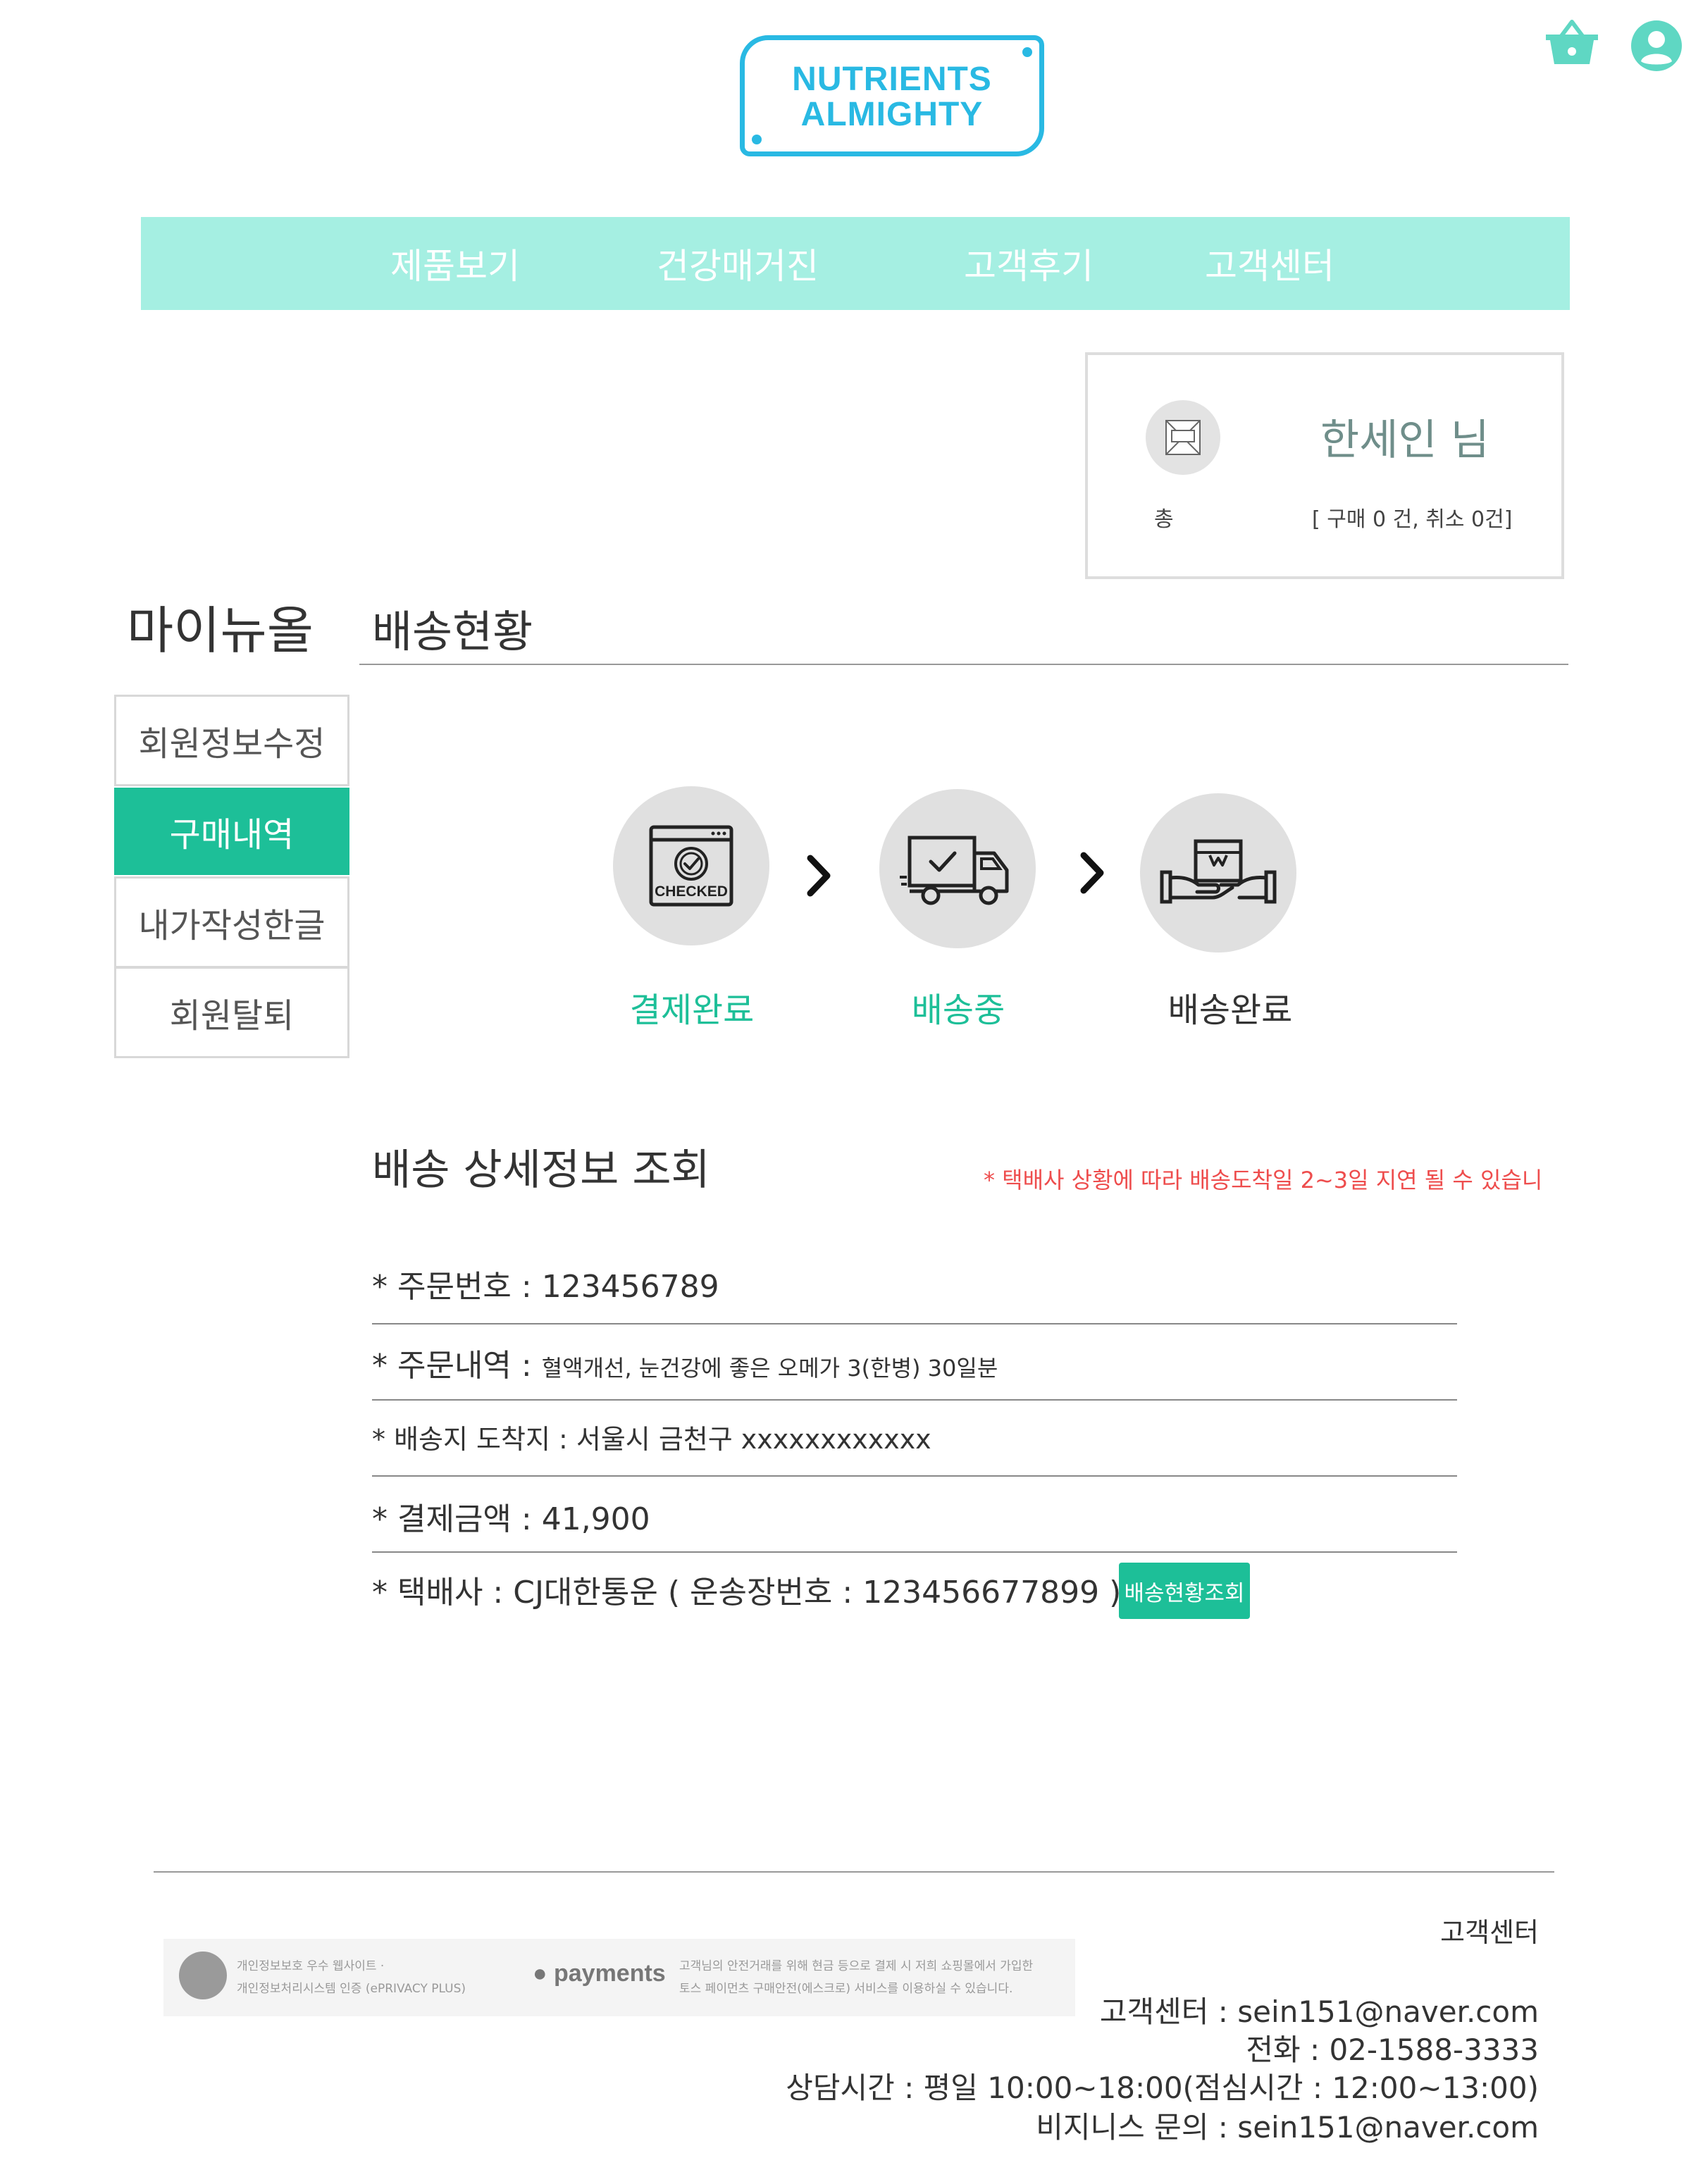 The height and width of the screenshot is (2184, 1691). I want to click on order-stats: [ 구매 0 건, 취소 0건], so click(1412, 519).